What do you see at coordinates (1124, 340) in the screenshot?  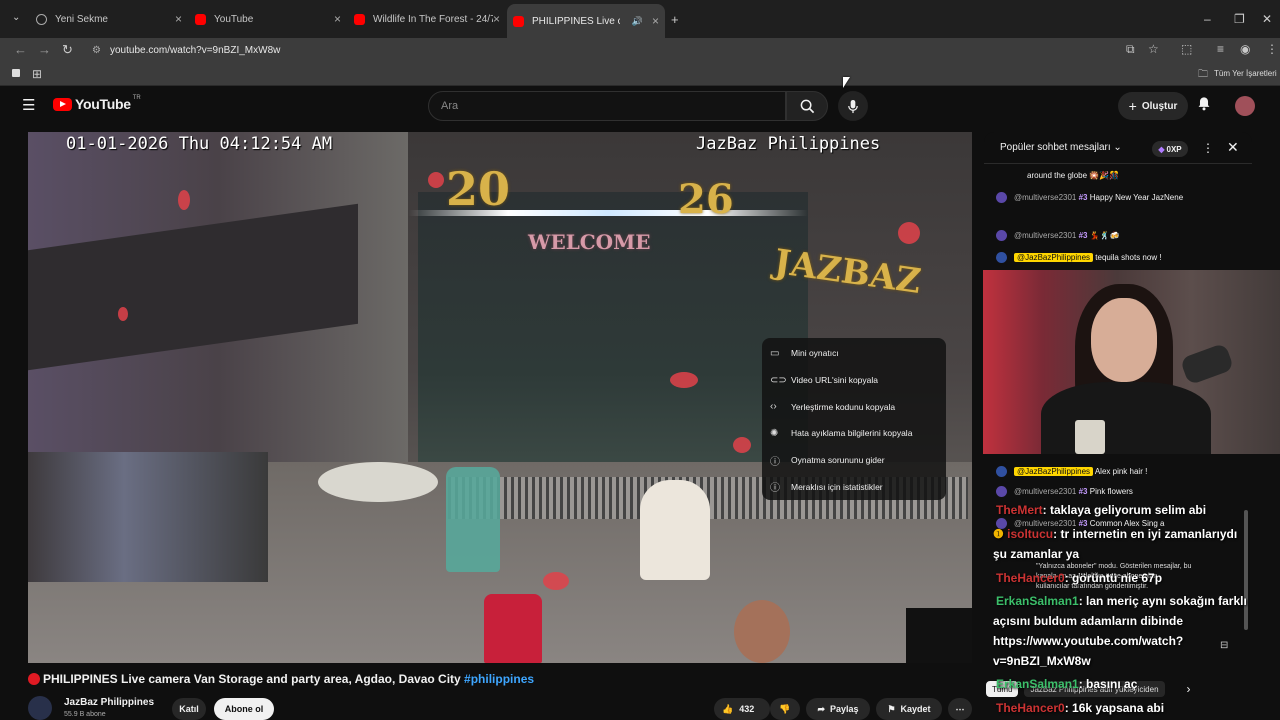 I see `cam-face` at bounding box center [1124, 340].